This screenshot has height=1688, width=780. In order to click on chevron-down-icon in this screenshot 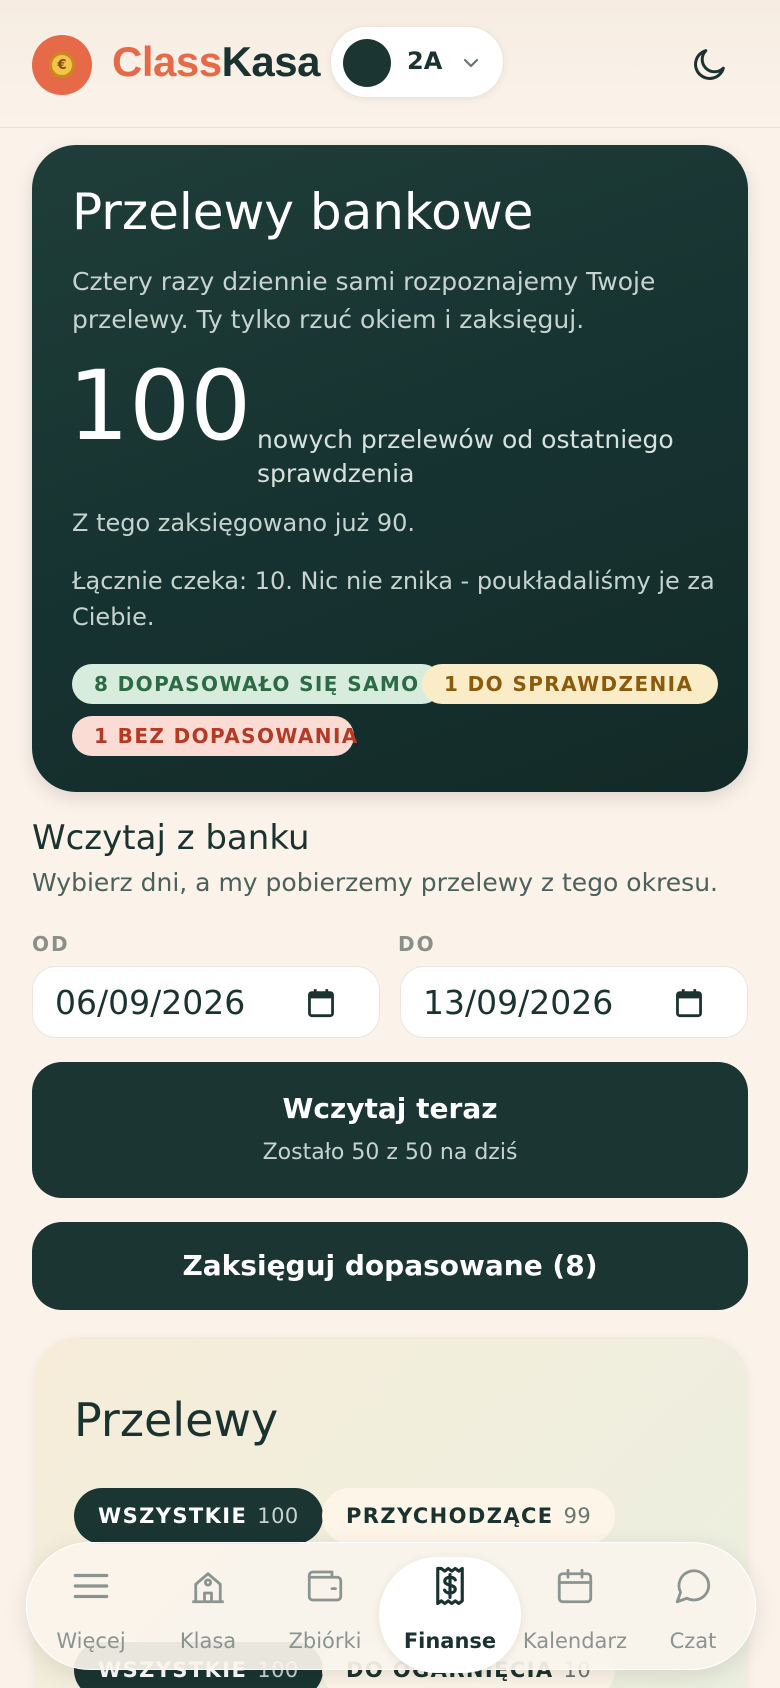, I will do `click(471, 63)`.